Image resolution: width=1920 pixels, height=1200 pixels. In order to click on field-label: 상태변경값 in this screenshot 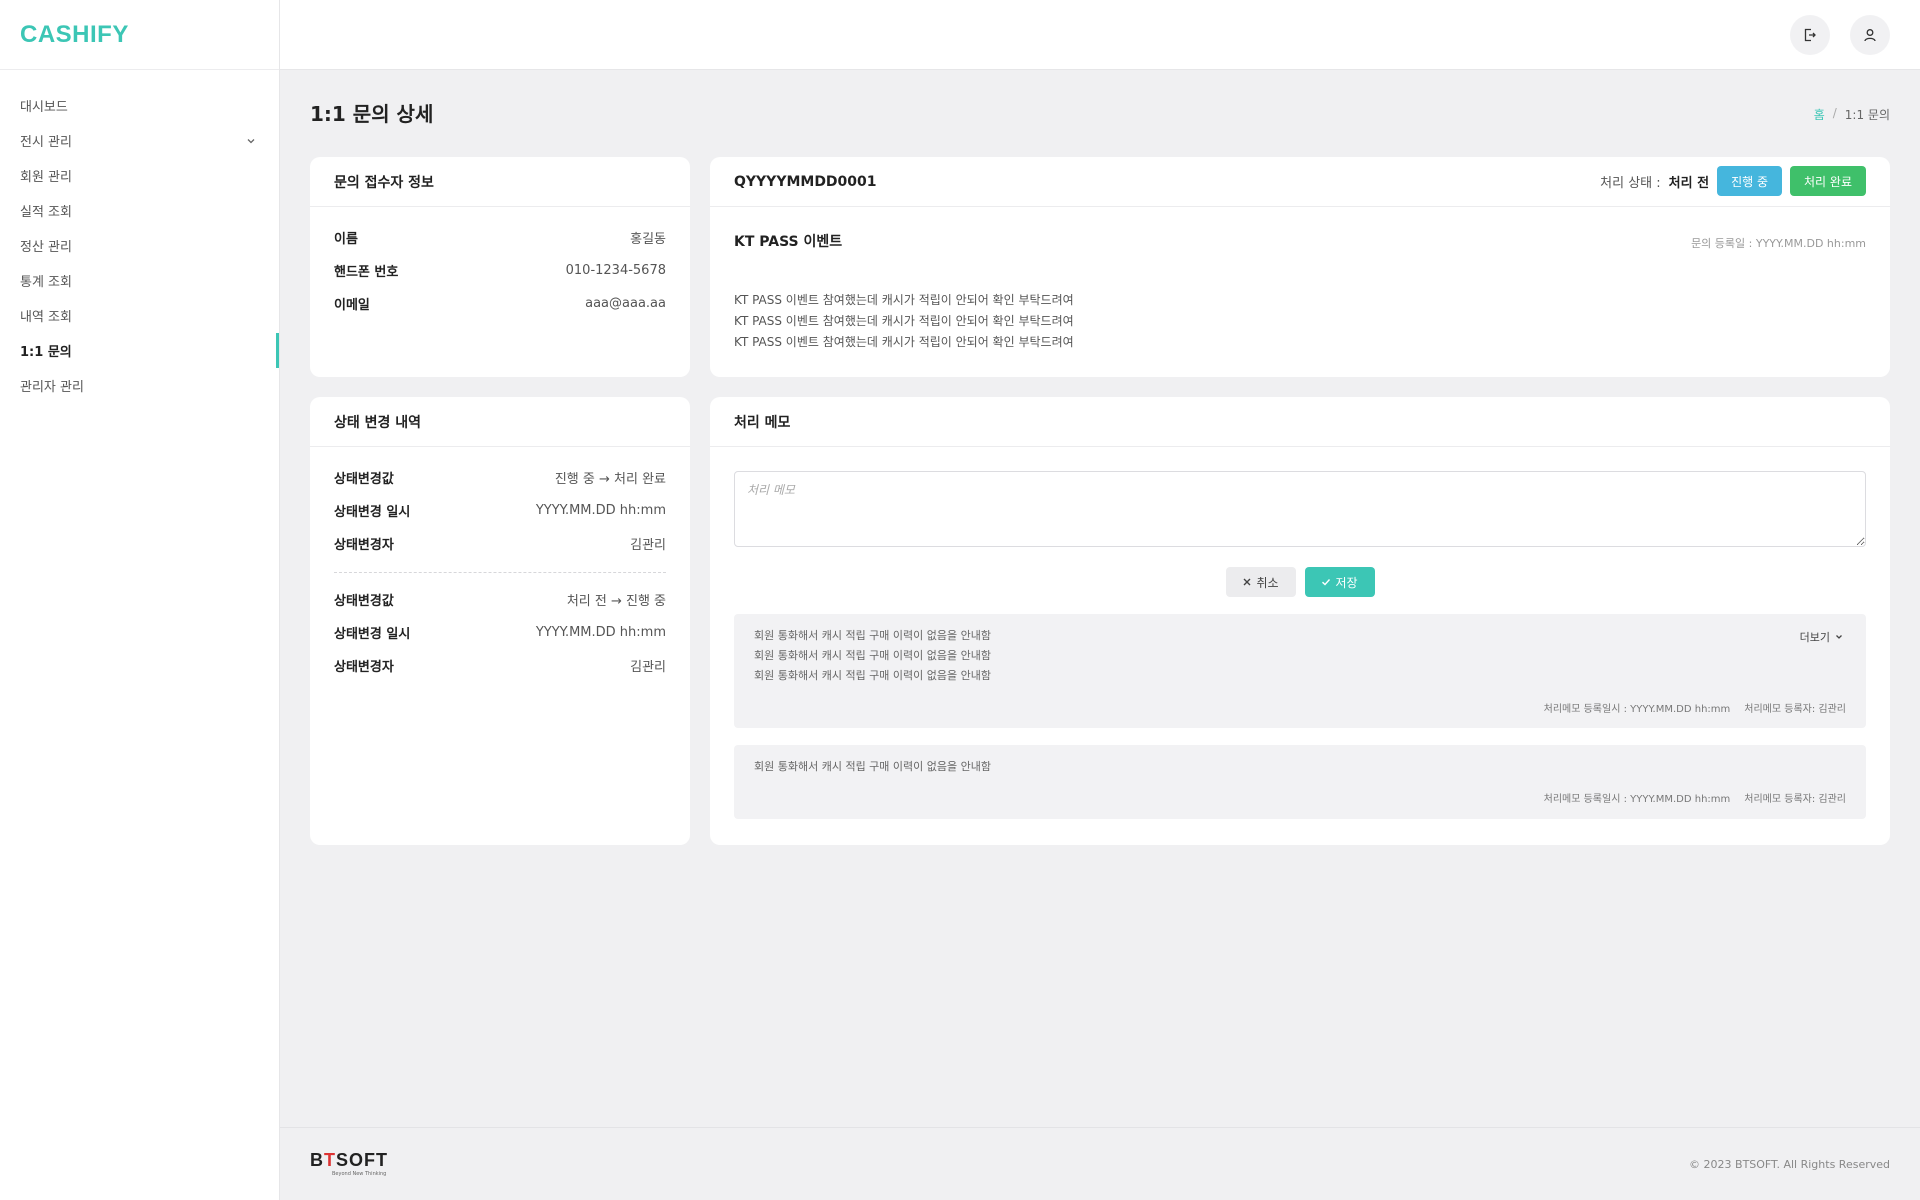, I will do `click(364, 479)`.